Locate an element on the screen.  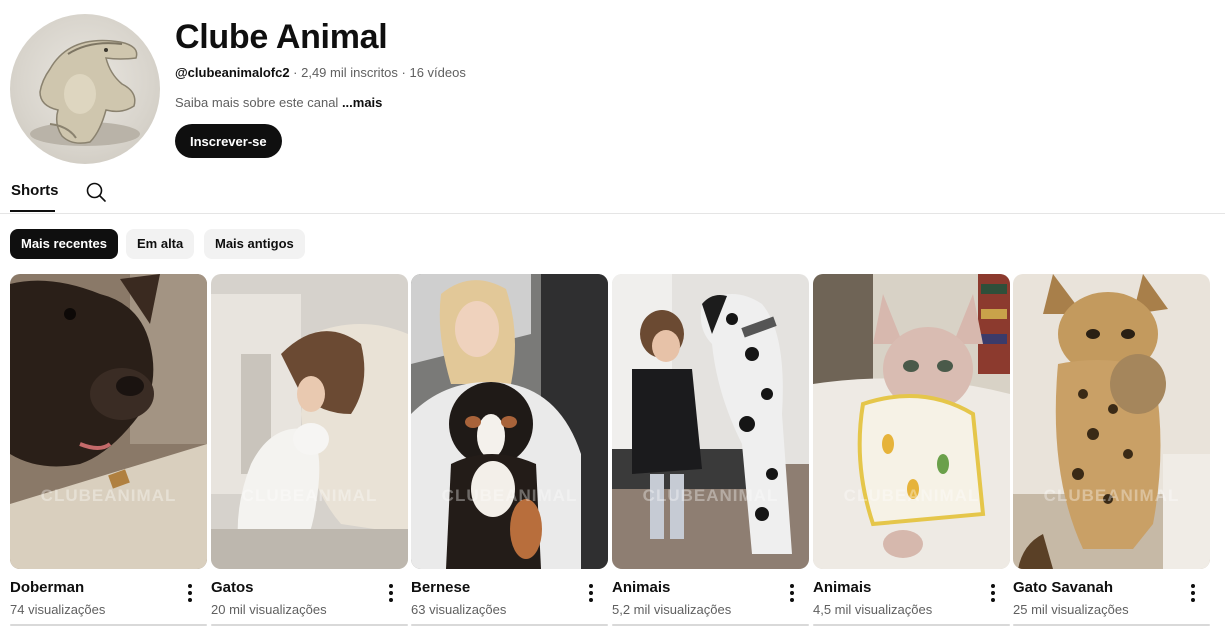
subscribe-button: Inscrever-se is located at coordinates (228, 141).